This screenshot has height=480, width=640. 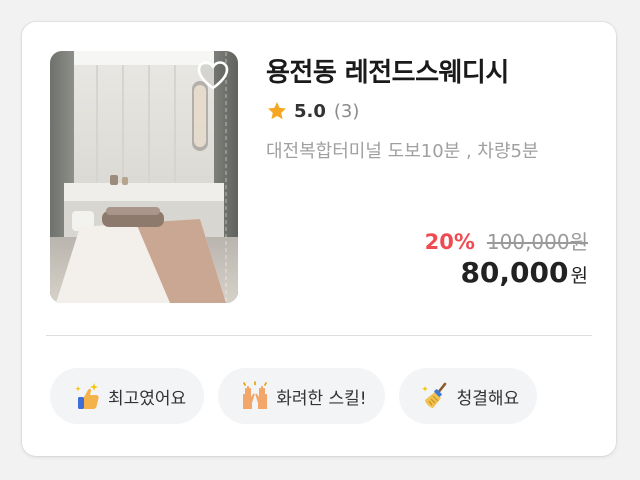 I want to click on final-price-row: 80,000 원, so click(x=524, y=272).